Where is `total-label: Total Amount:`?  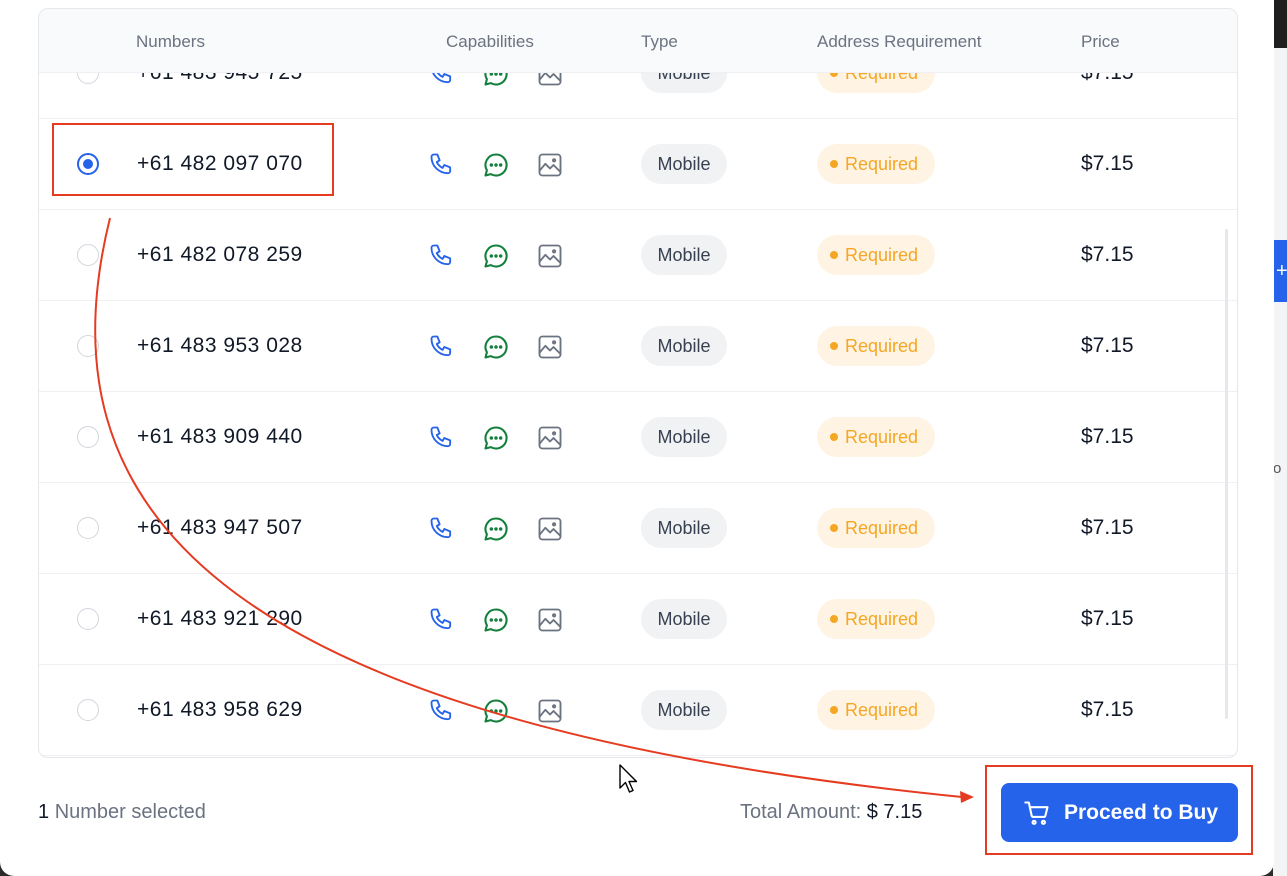 total-label: Total Amount: is located at coordinates (801, 812).